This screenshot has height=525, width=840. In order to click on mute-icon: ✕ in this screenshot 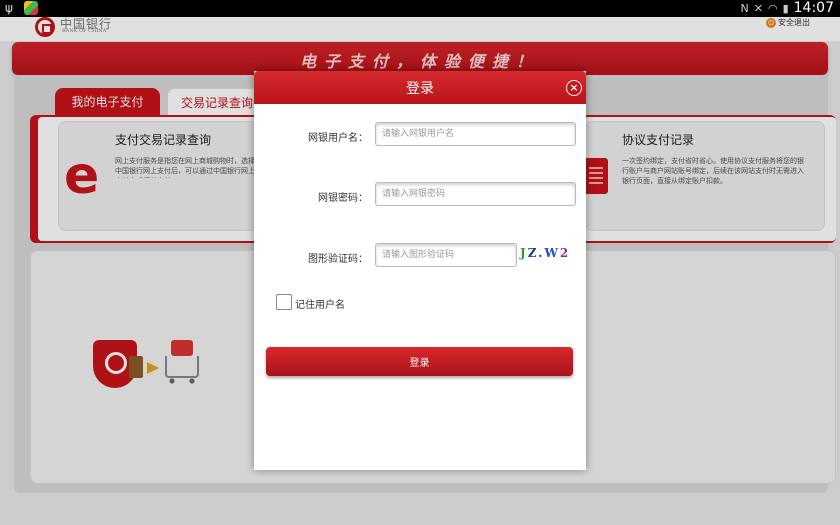, I will do `click(758, 8)`.